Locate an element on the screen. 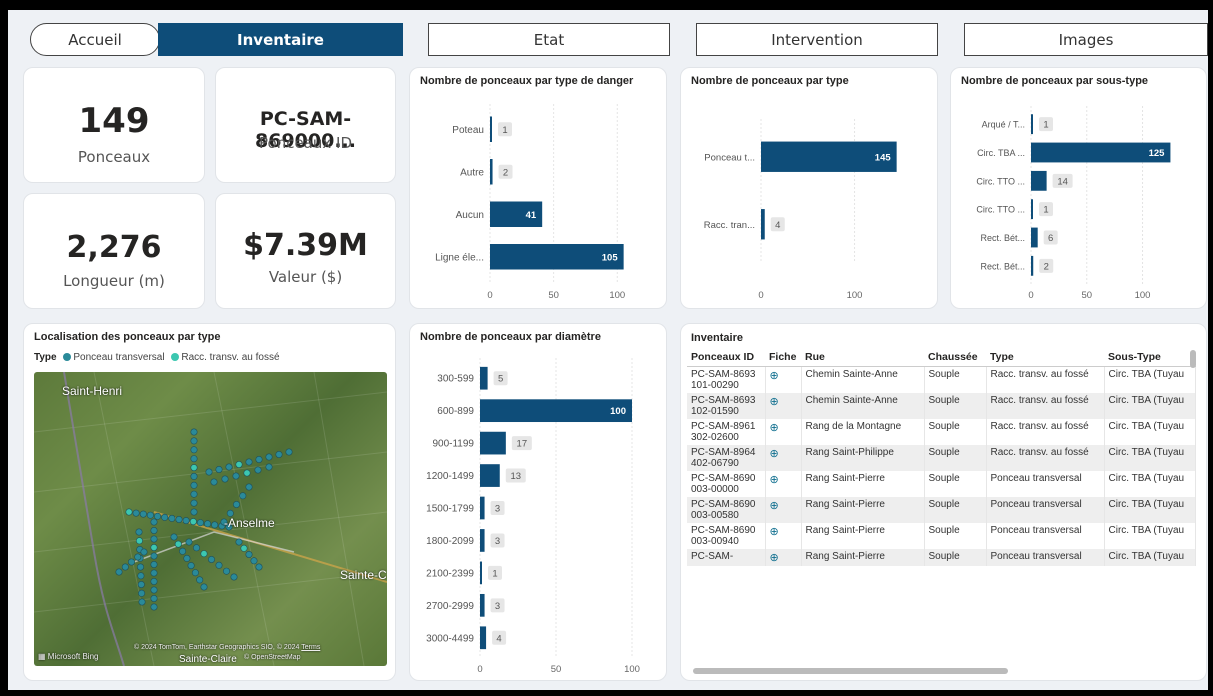  col-header-type: Type is located at coordinates (1045, 357).